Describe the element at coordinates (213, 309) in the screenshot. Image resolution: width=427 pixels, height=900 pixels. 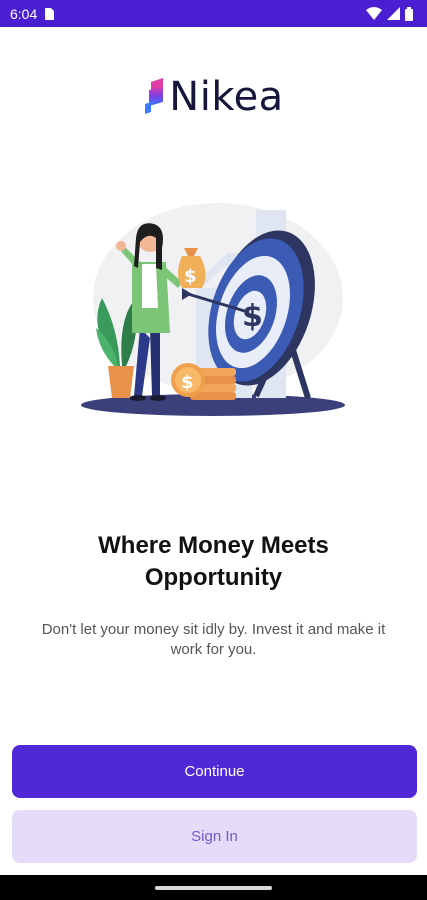
I see `investment-target-illustration: $ $ $` at that location.